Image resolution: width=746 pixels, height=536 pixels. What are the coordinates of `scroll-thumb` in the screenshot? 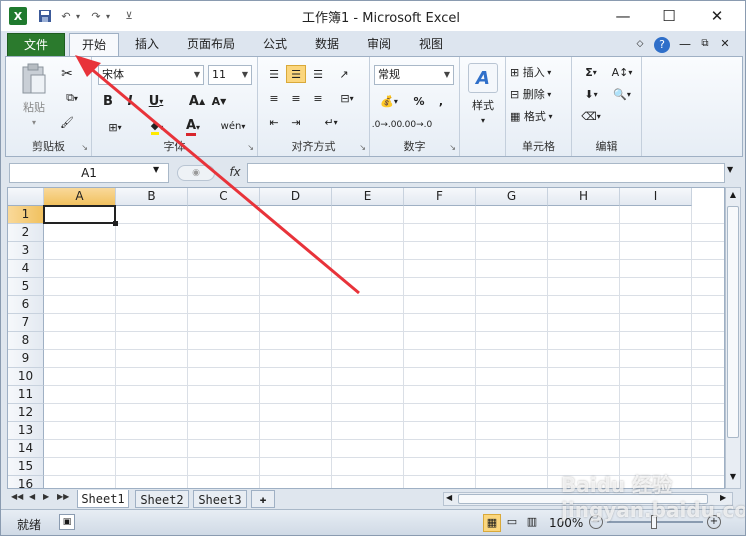 It's located at (733, 322).